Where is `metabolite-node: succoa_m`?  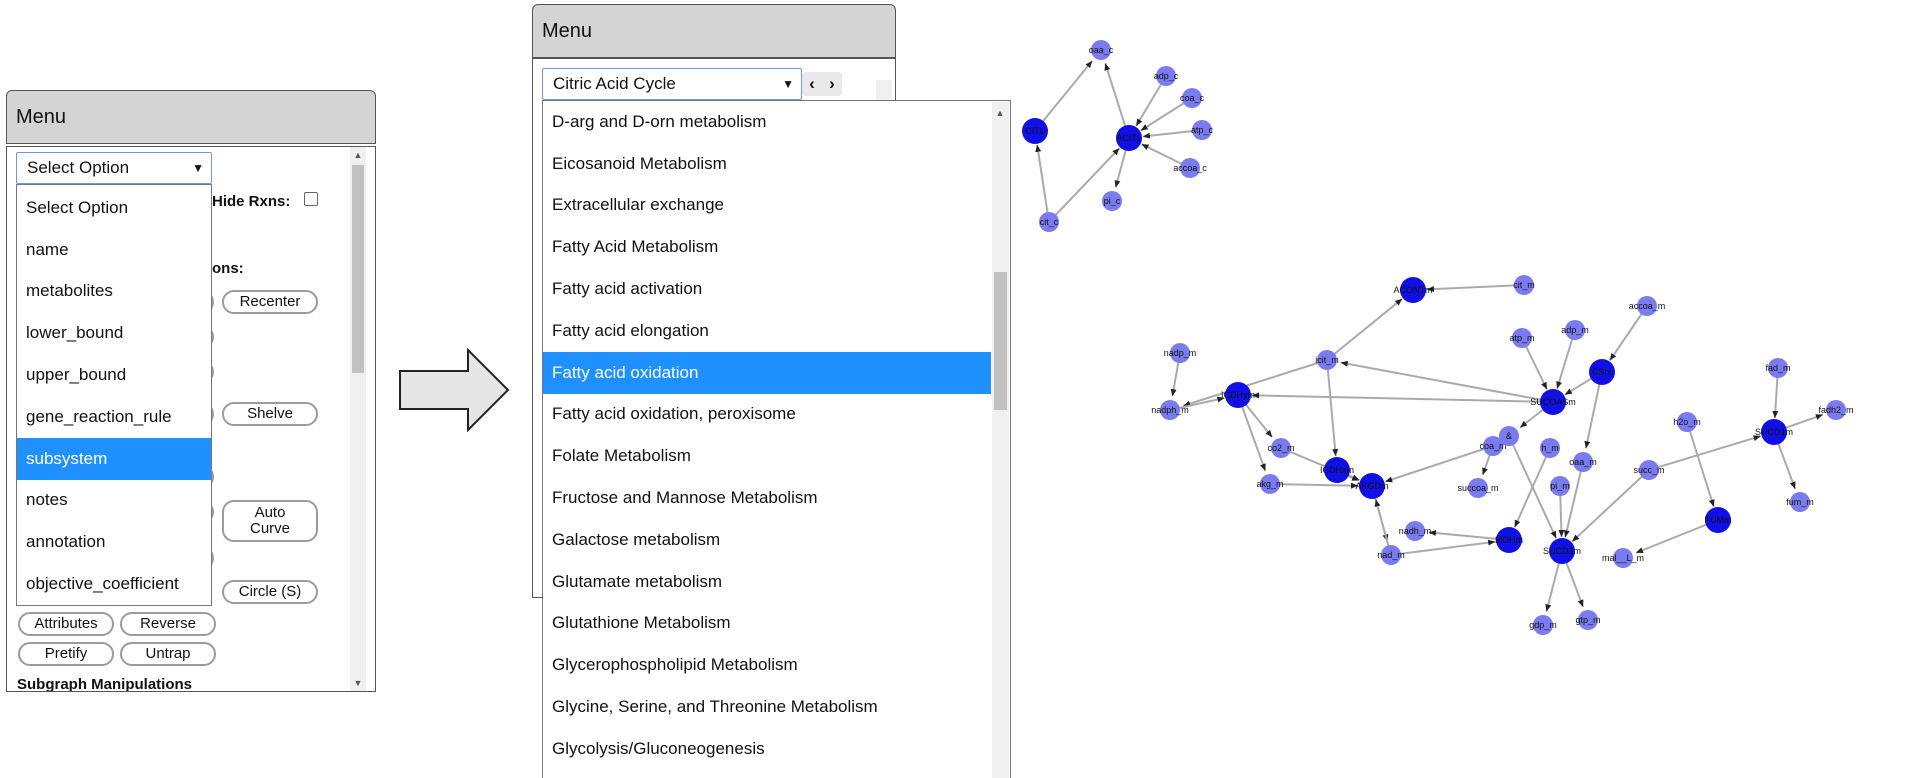 metabolite-node: succoa_m is located at coordinates (1478, 488).